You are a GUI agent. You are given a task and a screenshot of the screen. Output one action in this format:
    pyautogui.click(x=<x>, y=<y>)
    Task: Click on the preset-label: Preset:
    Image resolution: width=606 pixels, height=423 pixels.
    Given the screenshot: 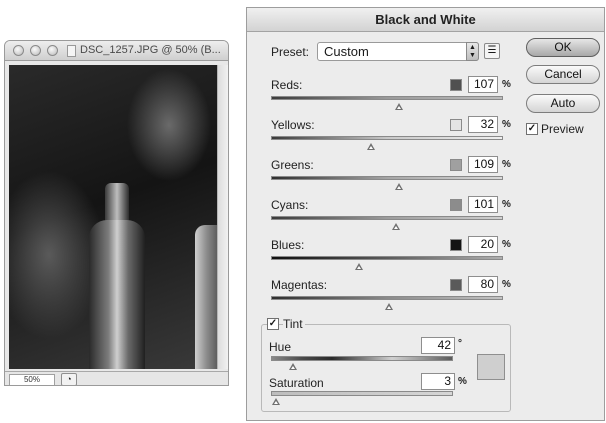 What is the action you would take?
    pyautogui.click(x=290, y=52)
    